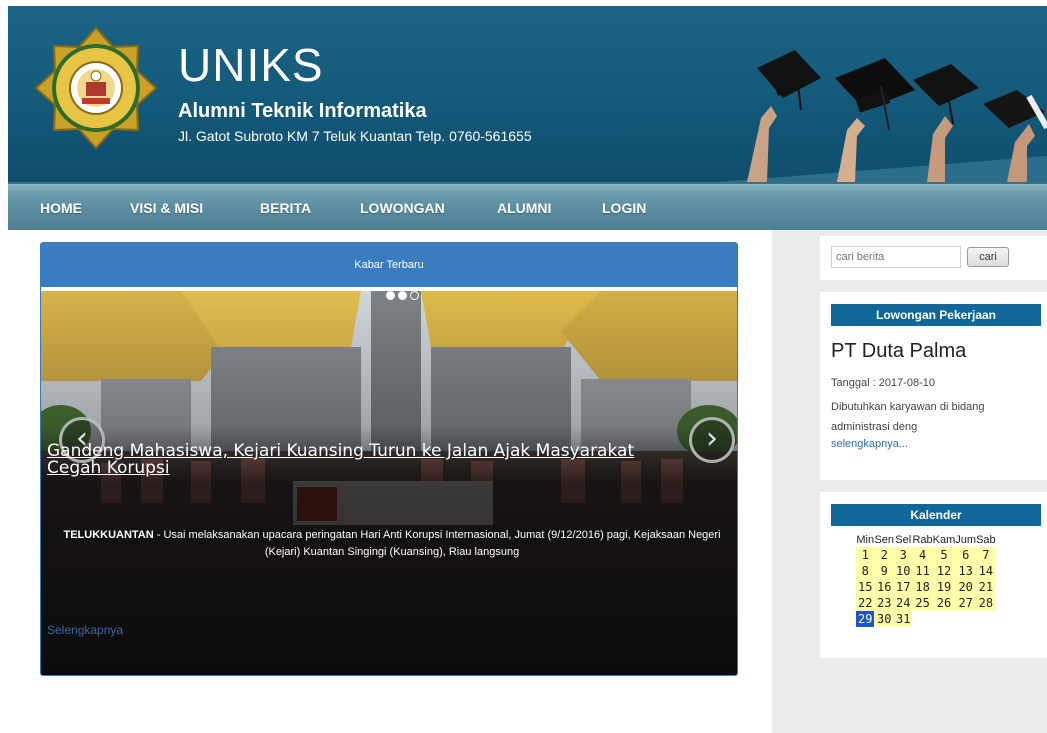 This screenshot has height=733, width=1047. I want to click on carousel-indicators, so click(404, 296).